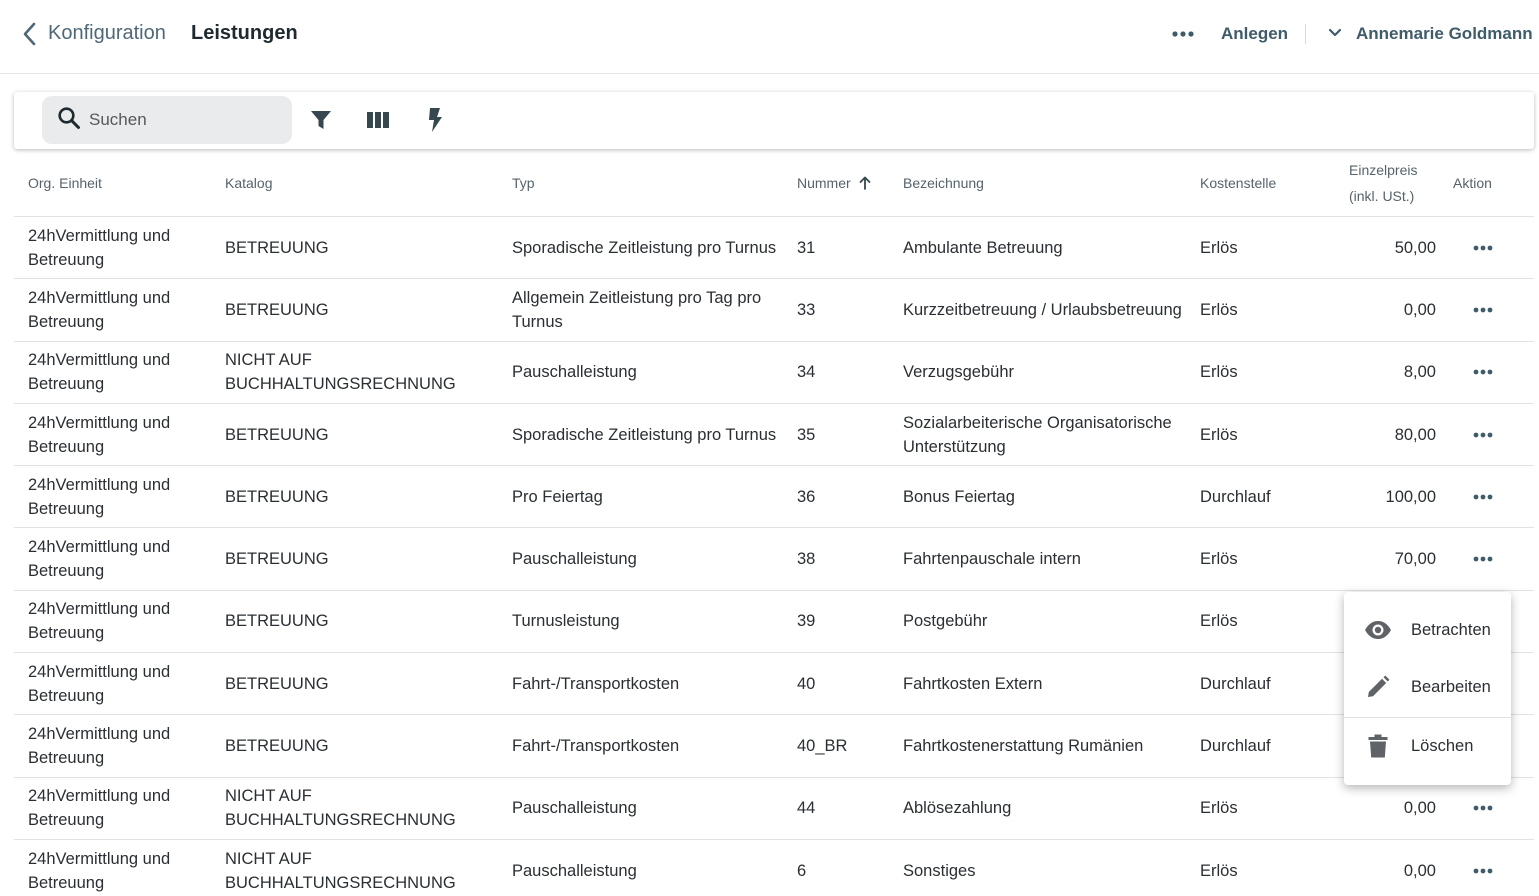 The image size is (1539, 896). I want to click on cell-einzelpreis: 100,00, so click(1410, 496).